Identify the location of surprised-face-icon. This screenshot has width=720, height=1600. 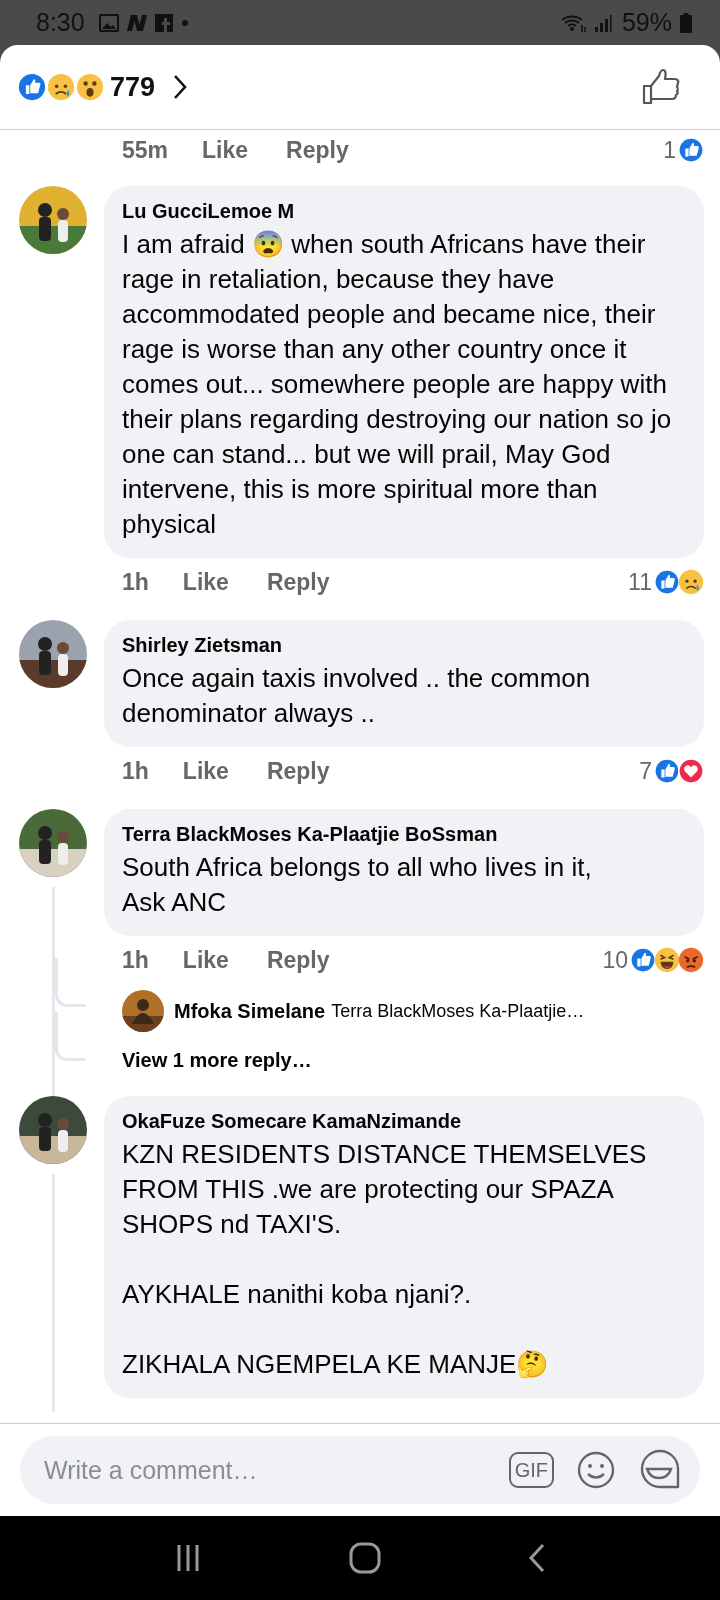
(90, 87).